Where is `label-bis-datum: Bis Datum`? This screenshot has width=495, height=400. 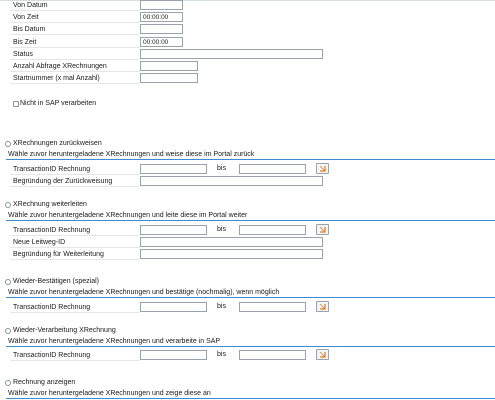 label-bis-datum: Bis Datum is located at coordinates (75, 29).